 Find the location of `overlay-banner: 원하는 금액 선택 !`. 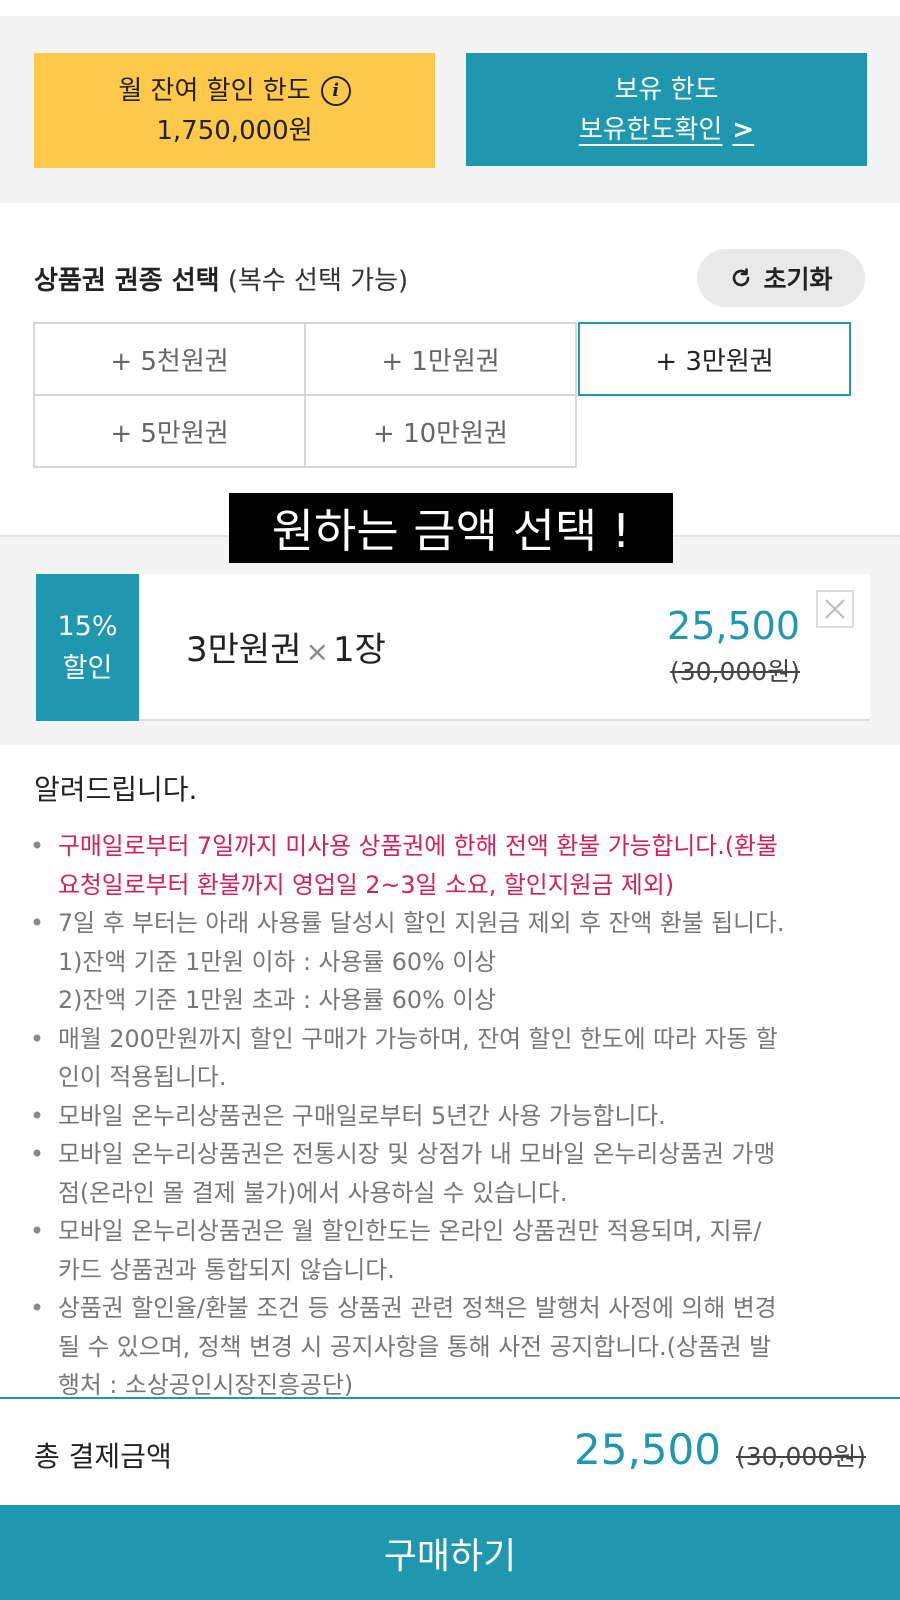

overlay-banner: 원하는 금액 선택 ! is located at coordinates (451, 528).